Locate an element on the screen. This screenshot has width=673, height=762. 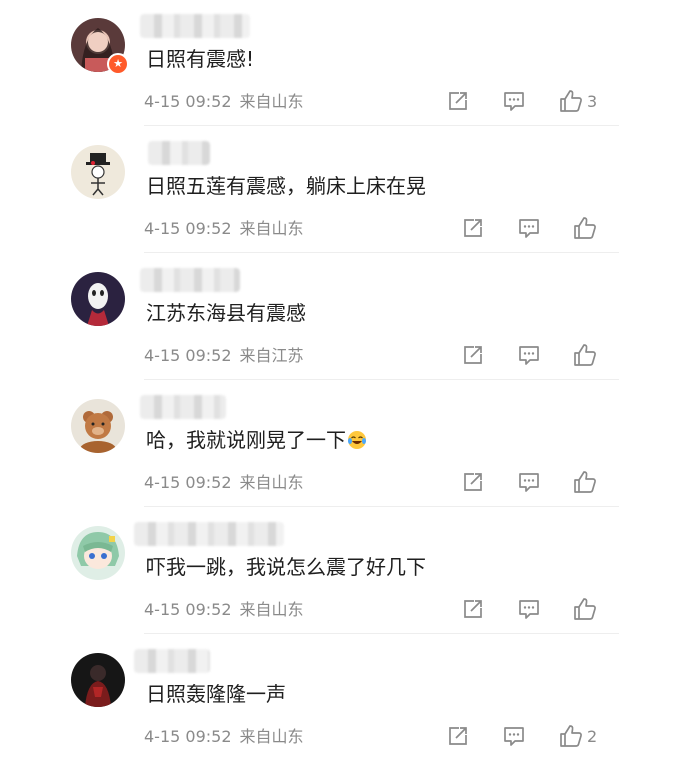
comment-text: 日照五莲有震感，躺床上床在晃 is located at coordinates (286, 186).